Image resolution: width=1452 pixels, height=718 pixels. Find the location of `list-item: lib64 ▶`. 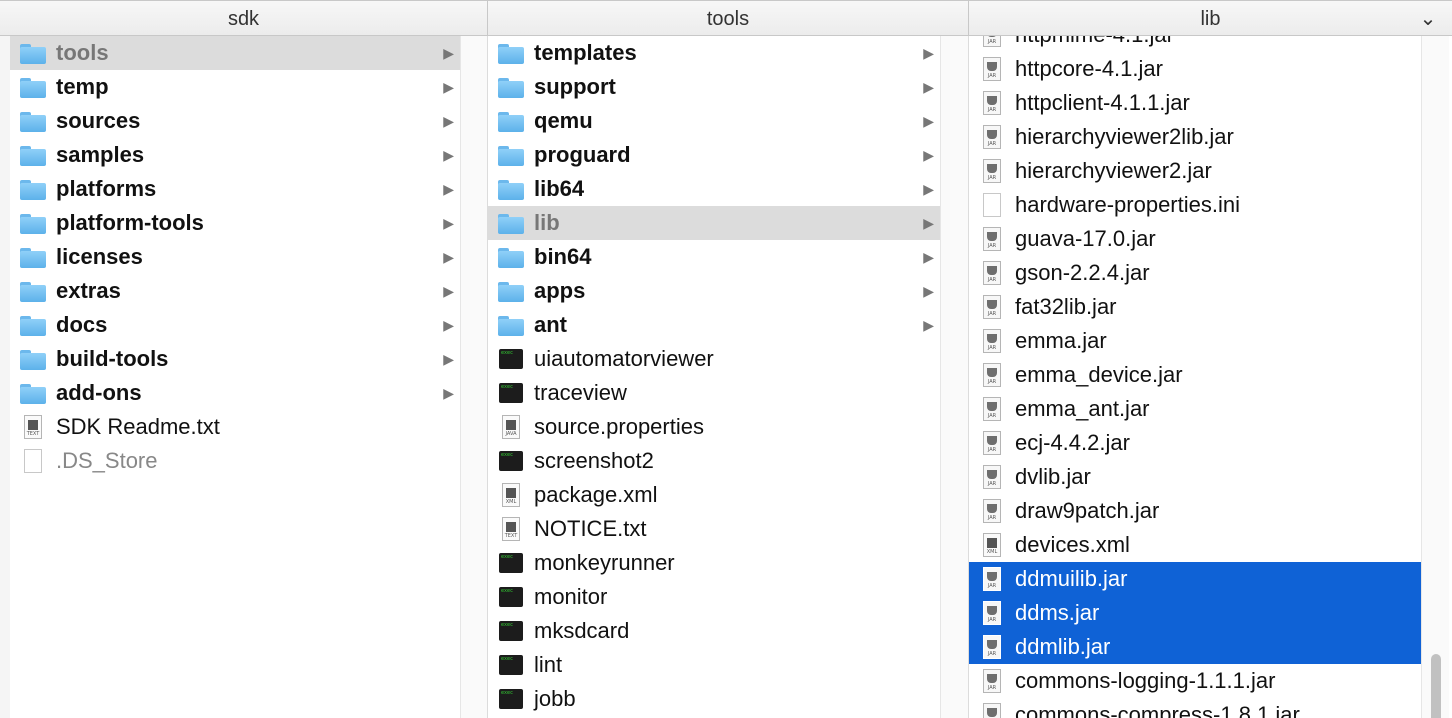

list-item: lib64 ▶ is located at coordinates (715, 189).